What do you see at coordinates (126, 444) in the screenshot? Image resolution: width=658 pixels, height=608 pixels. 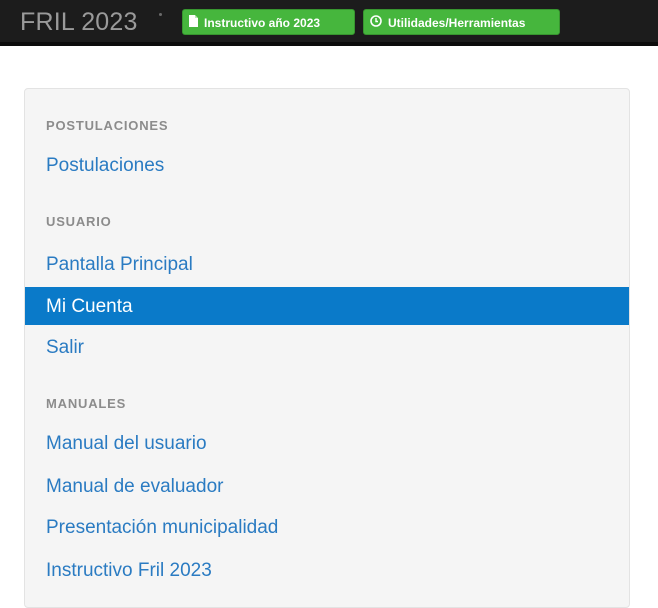 I see `sidebar-item-manual-usuario: Manual del usuario` at bounding box center [126, 444].